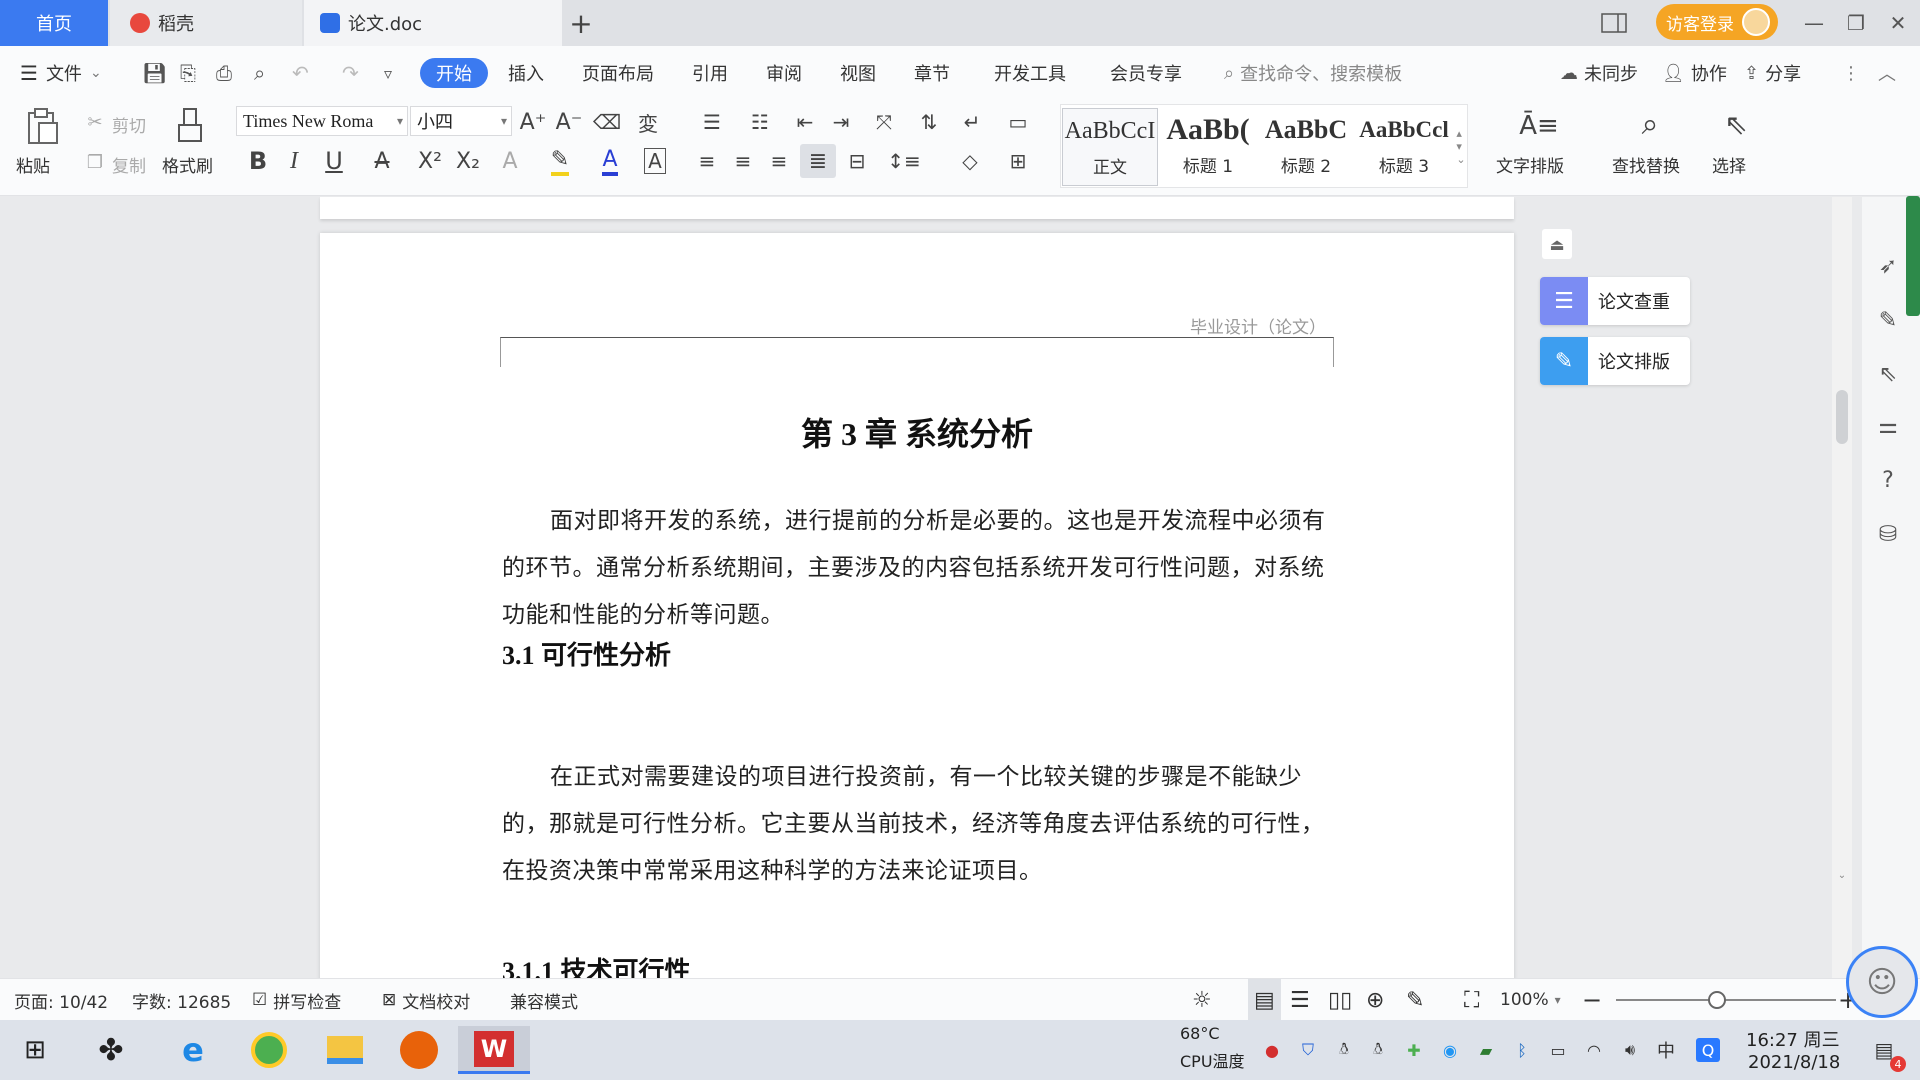 Image resolution: width=1920 pixels, height=1080 pixels. What do you see at coordinates (1306, 147) in the screenshot?
I see `style-heading-2: AaBbC 标题 2` at bounding box center [1306, 147].